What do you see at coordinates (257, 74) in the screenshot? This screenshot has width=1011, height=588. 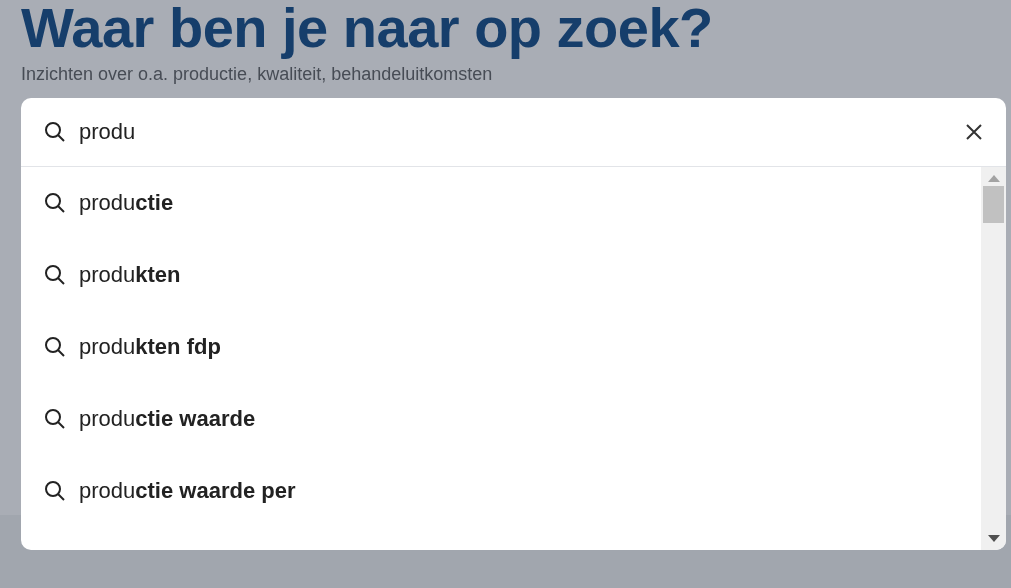 I see `page-subtitle: Inzichten over o.a. productie, kwaliteit, behandeluitkomsten` at bounding box center [257, 74].